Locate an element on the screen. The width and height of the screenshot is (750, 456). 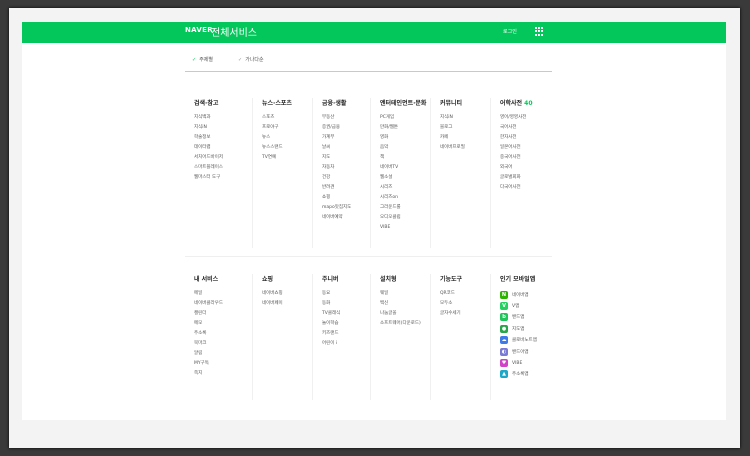
column-separator is located at coordinates (490, 337).